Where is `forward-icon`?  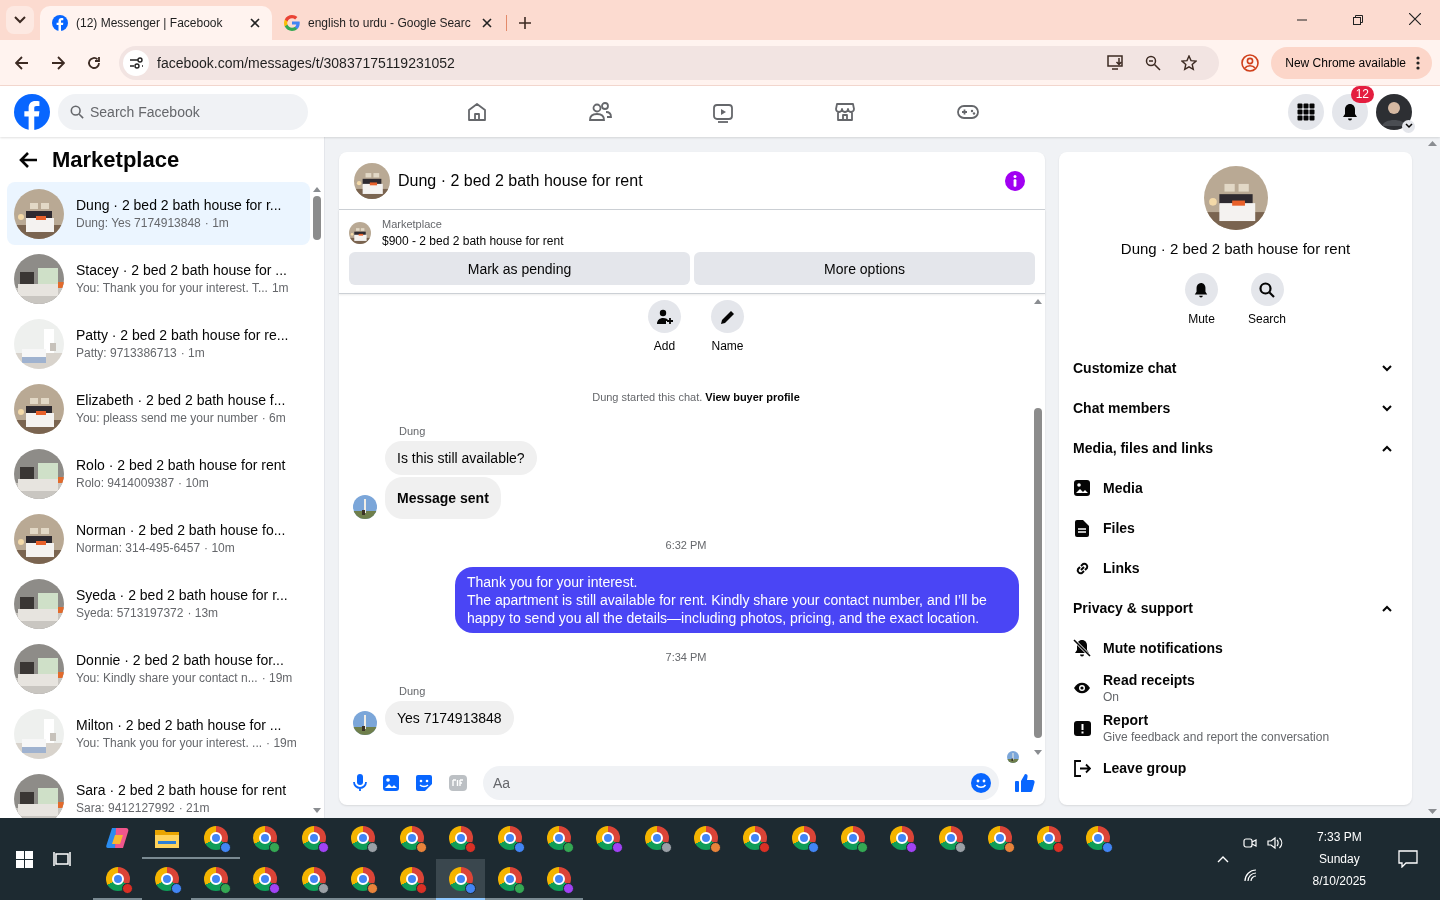 forward-icon is located at coordinates (58, 62).